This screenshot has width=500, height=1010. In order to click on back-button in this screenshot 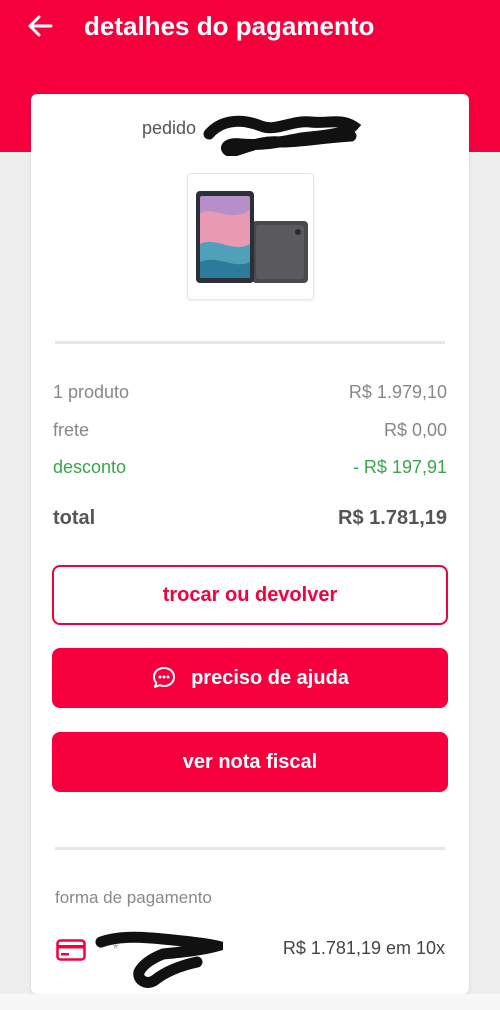, I will do `click(40, 26)`.